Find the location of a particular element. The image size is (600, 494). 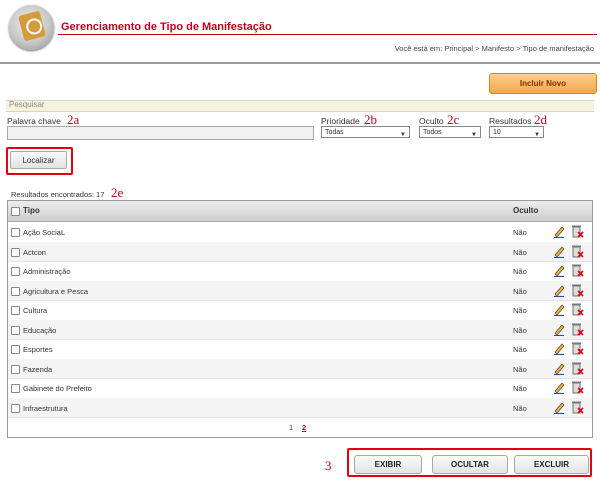

cell-tipo: Administração is located at coordinates (47, 271).